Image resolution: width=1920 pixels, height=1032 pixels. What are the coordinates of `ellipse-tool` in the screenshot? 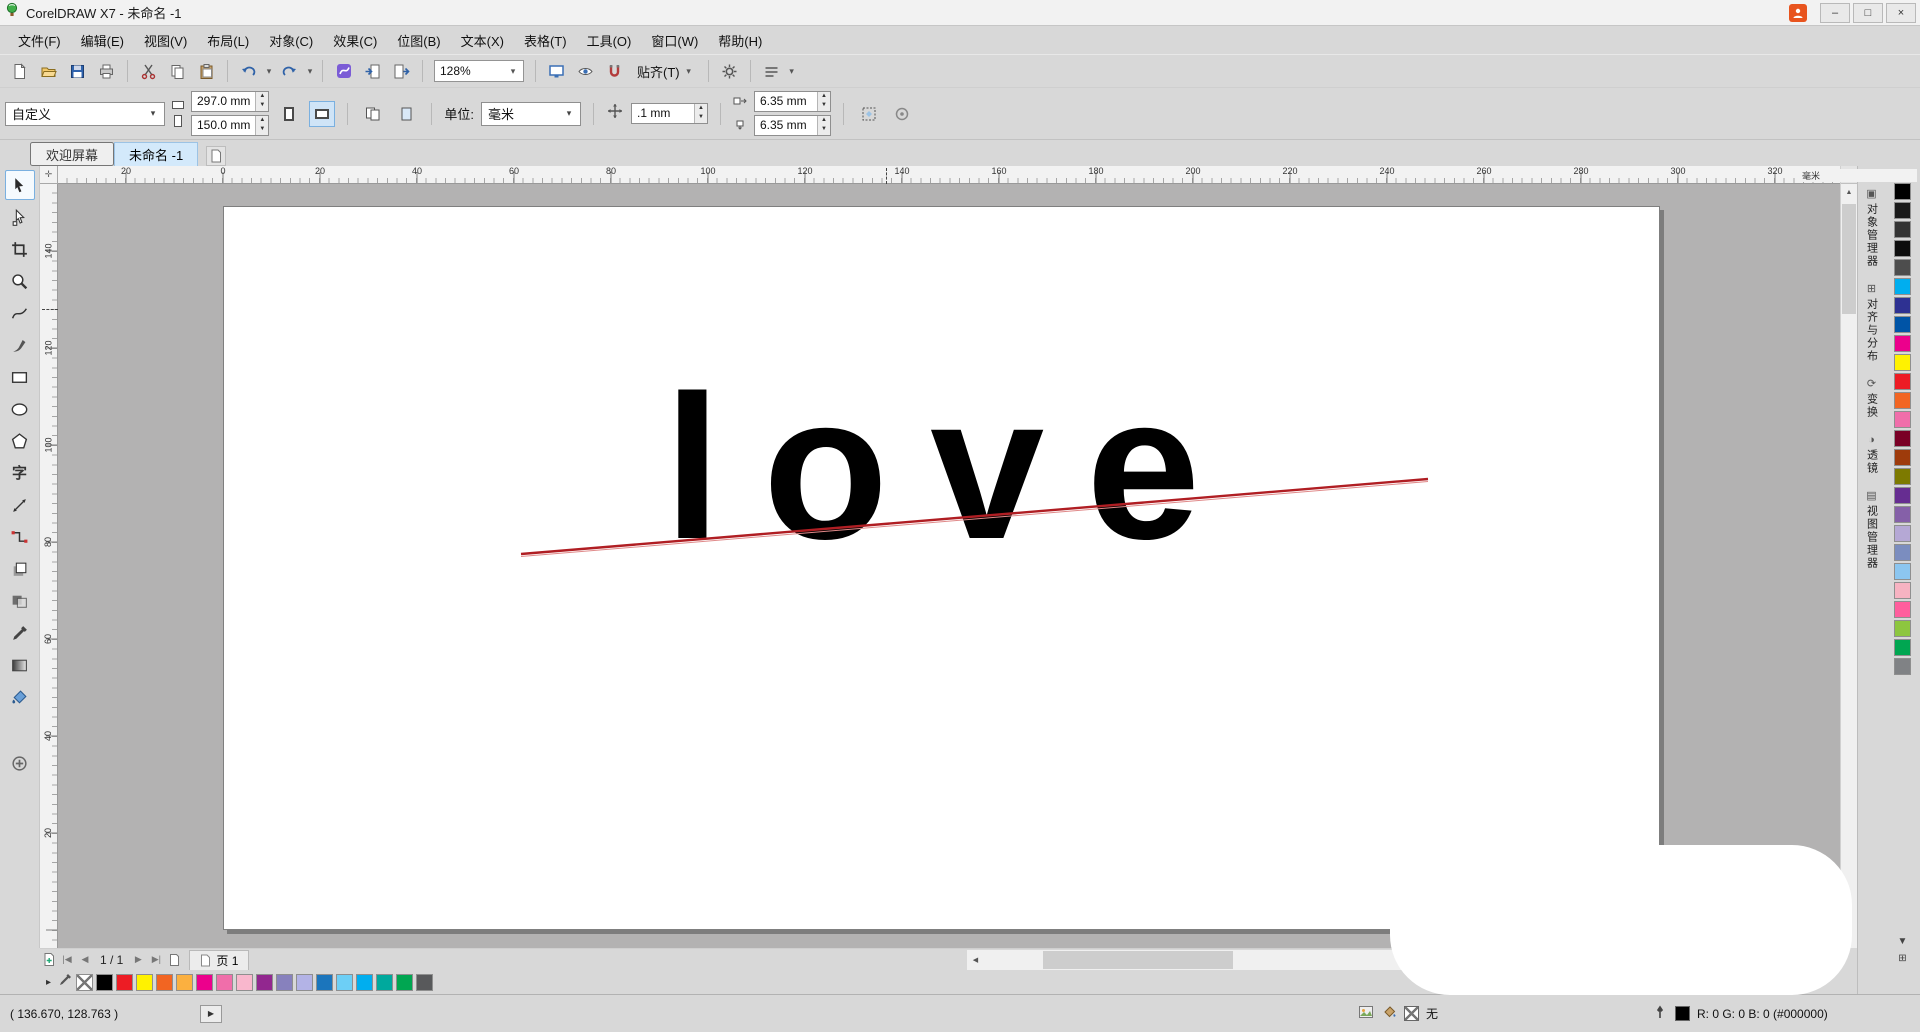 It's located at (20, 409).